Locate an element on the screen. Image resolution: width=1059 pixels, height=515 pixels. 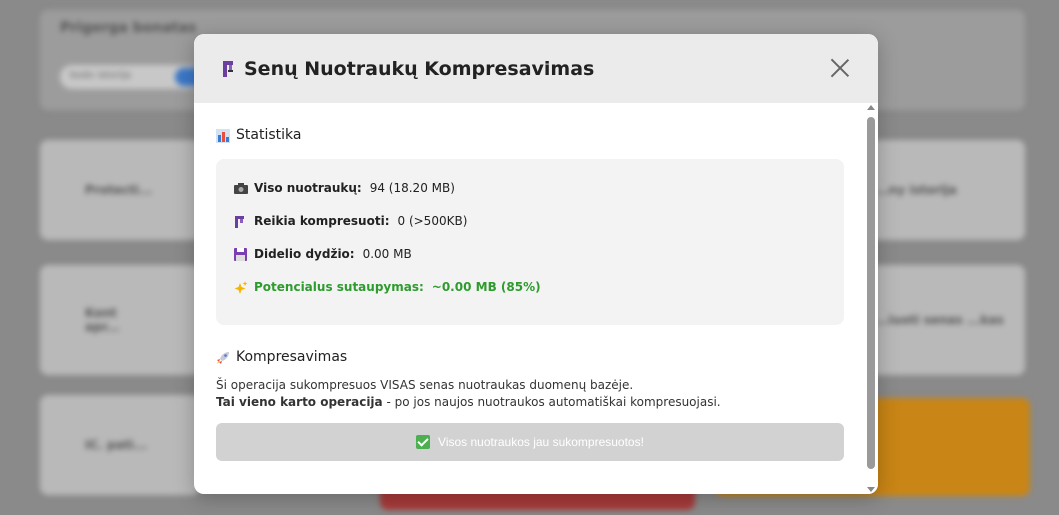
sparkles-icon is located at coordinates (241, 287).